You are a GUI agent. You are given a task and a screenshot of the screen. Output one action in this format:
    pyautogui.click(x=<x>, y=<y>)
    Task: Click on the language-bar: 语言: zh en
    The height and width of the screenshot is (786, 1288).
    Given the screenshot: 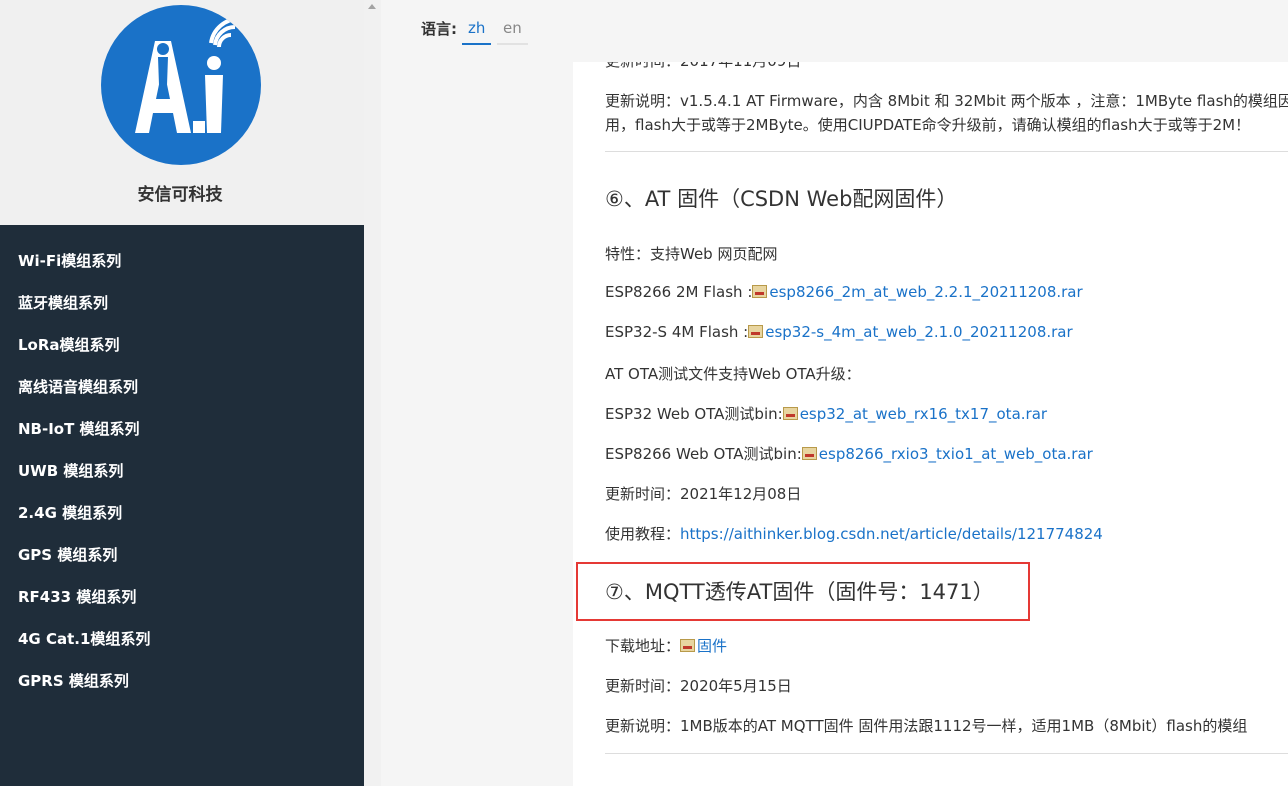 What is the action you would take?
    pyautogui.click(x=834, y=31)
    